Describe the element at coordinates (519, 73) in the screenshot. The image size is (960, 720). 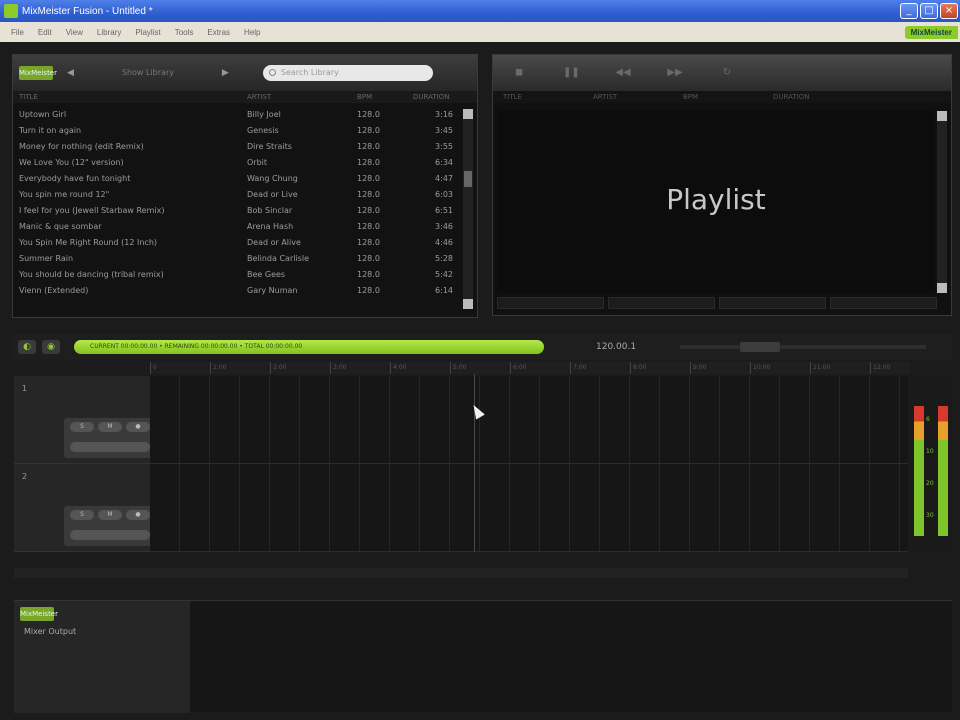
I see `stop-icon: ◼` at that location.